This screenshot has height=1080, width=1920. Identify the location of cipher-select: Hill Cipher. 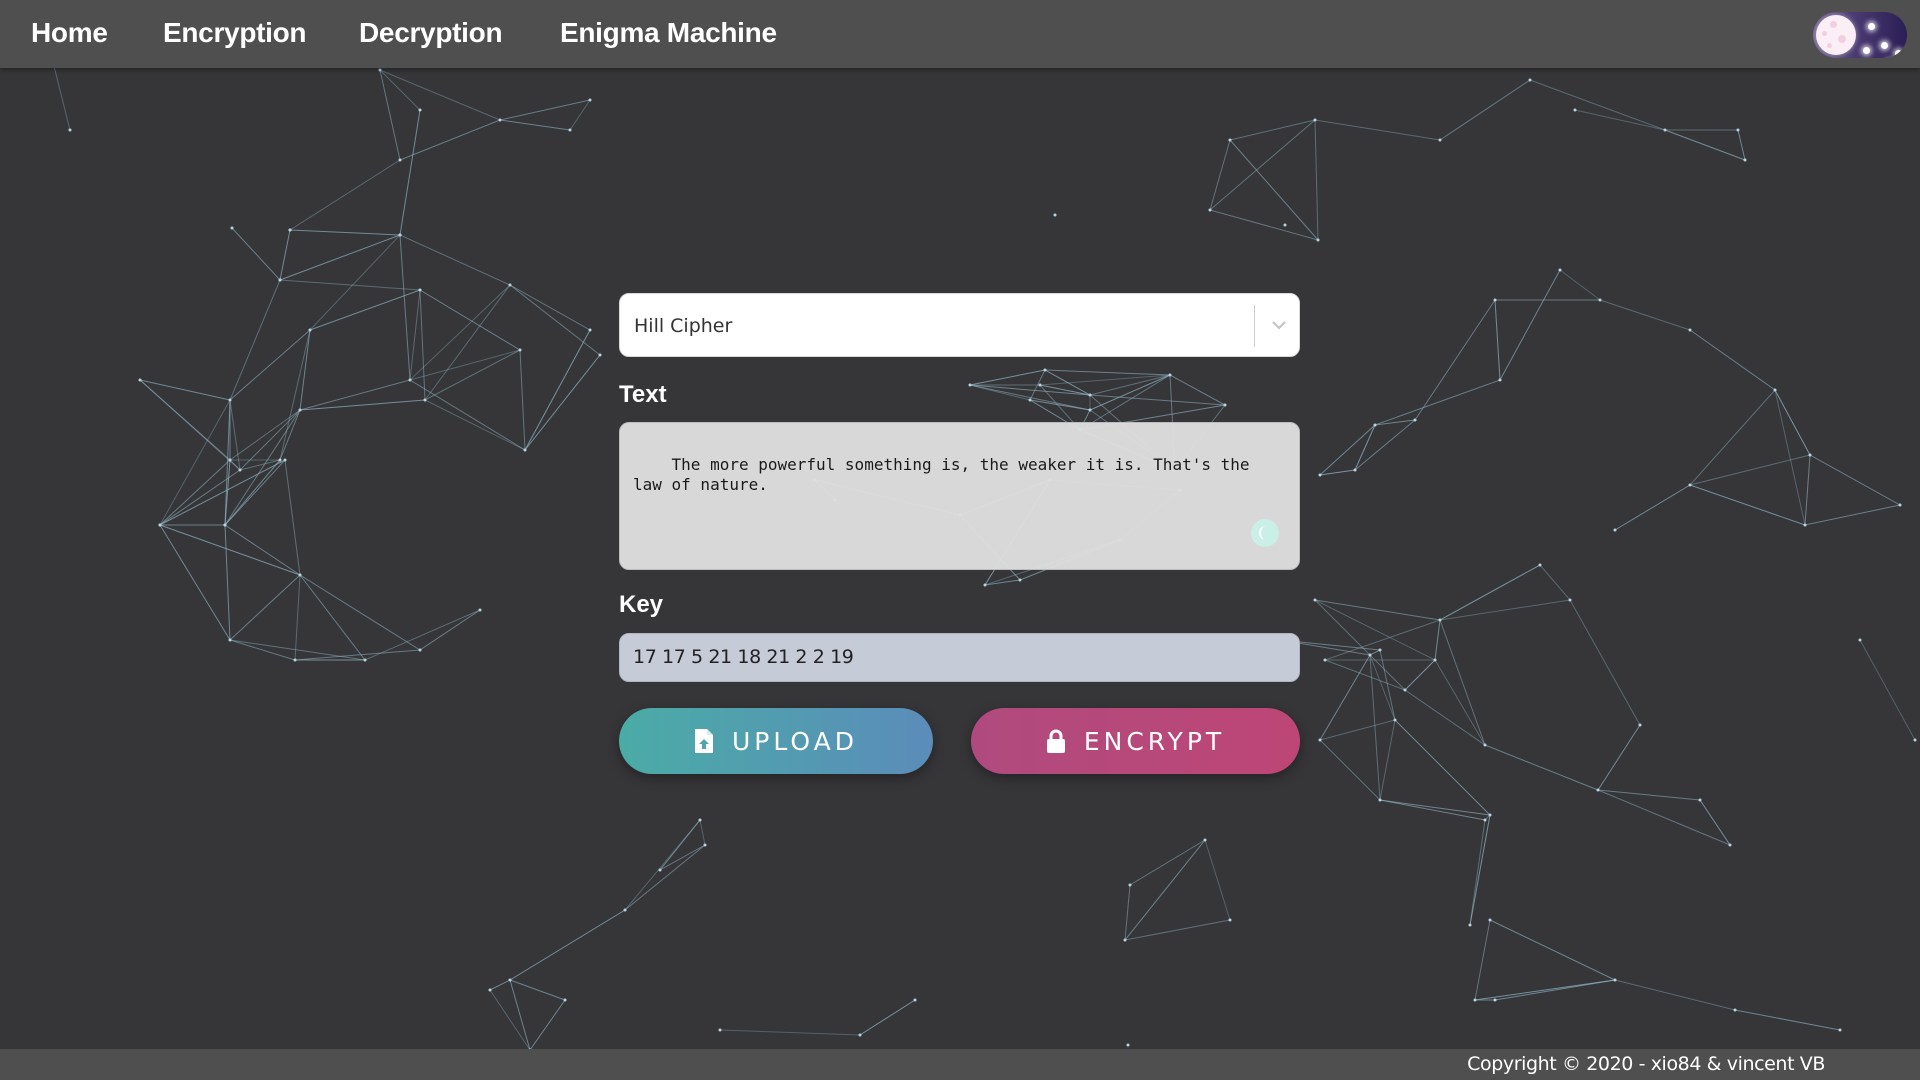
(959, 325).